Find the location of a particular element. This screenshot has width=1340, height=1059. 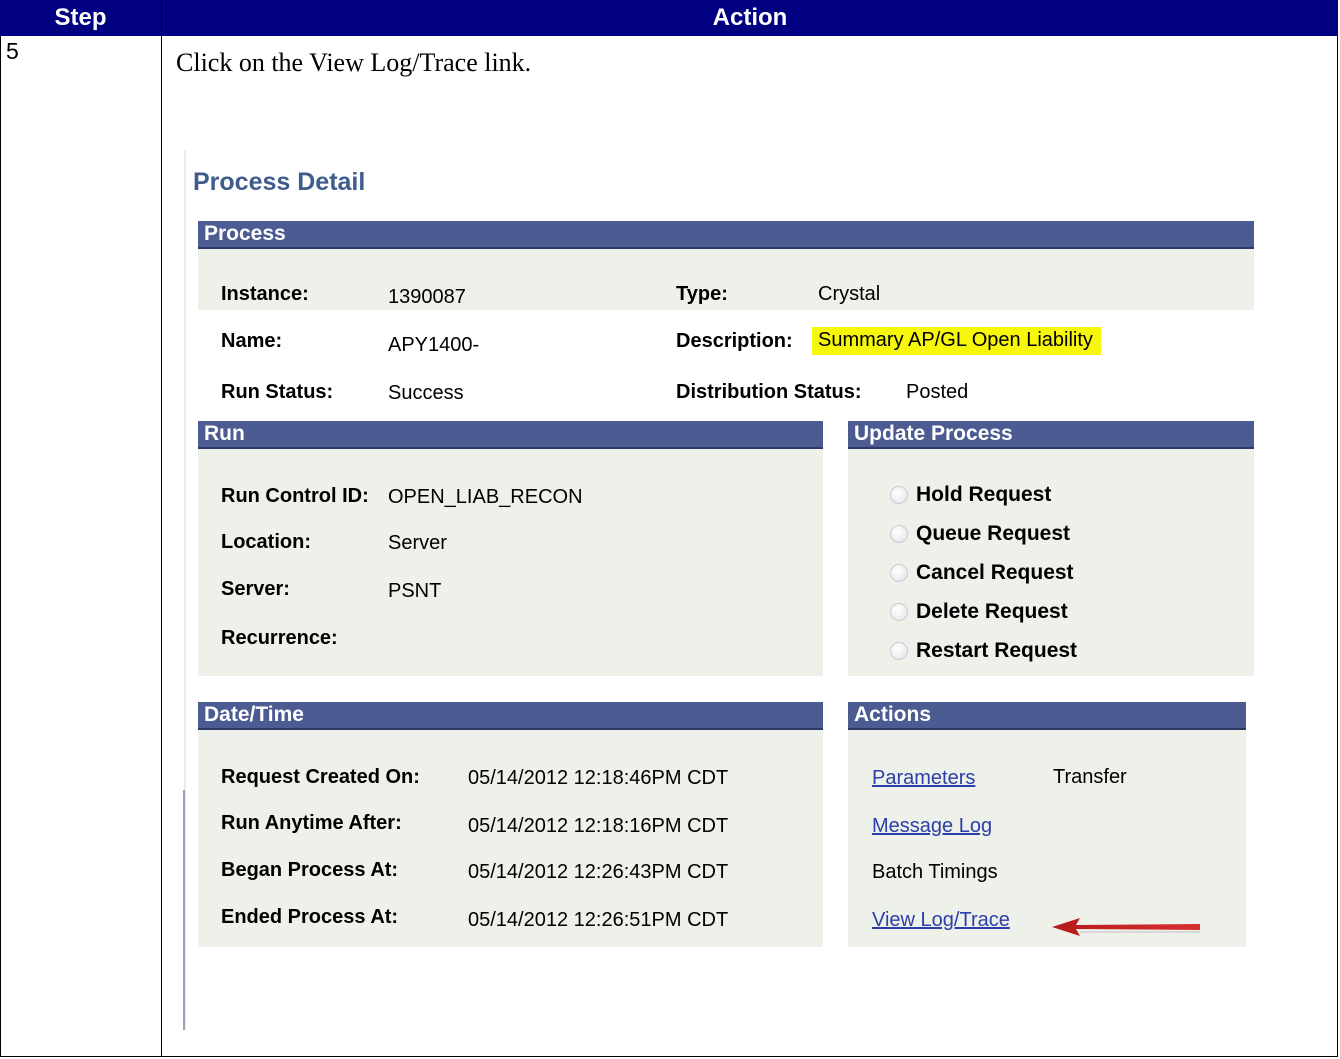

description-value: Summary AP/GL Open Liability is located at coordinates (956, 341).